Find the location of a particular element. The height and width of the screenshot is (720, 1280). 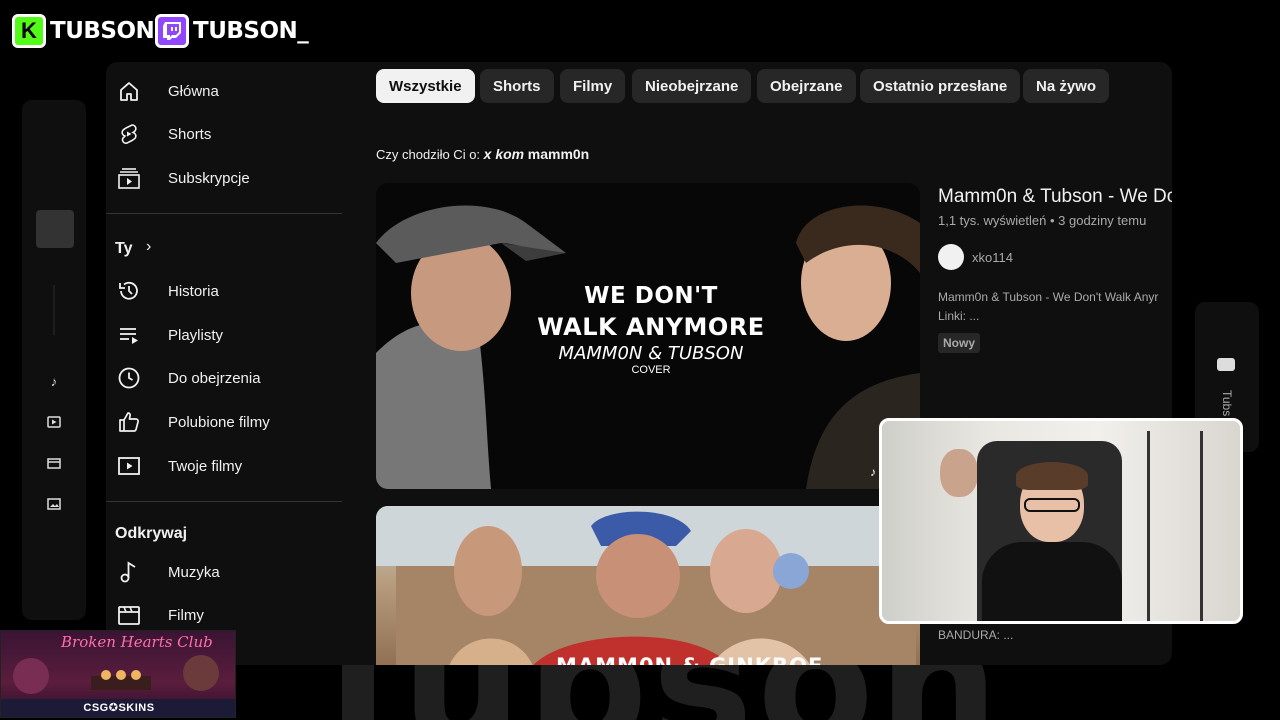

sidebar-item-home: Główna is located at coordinates (225, 91).